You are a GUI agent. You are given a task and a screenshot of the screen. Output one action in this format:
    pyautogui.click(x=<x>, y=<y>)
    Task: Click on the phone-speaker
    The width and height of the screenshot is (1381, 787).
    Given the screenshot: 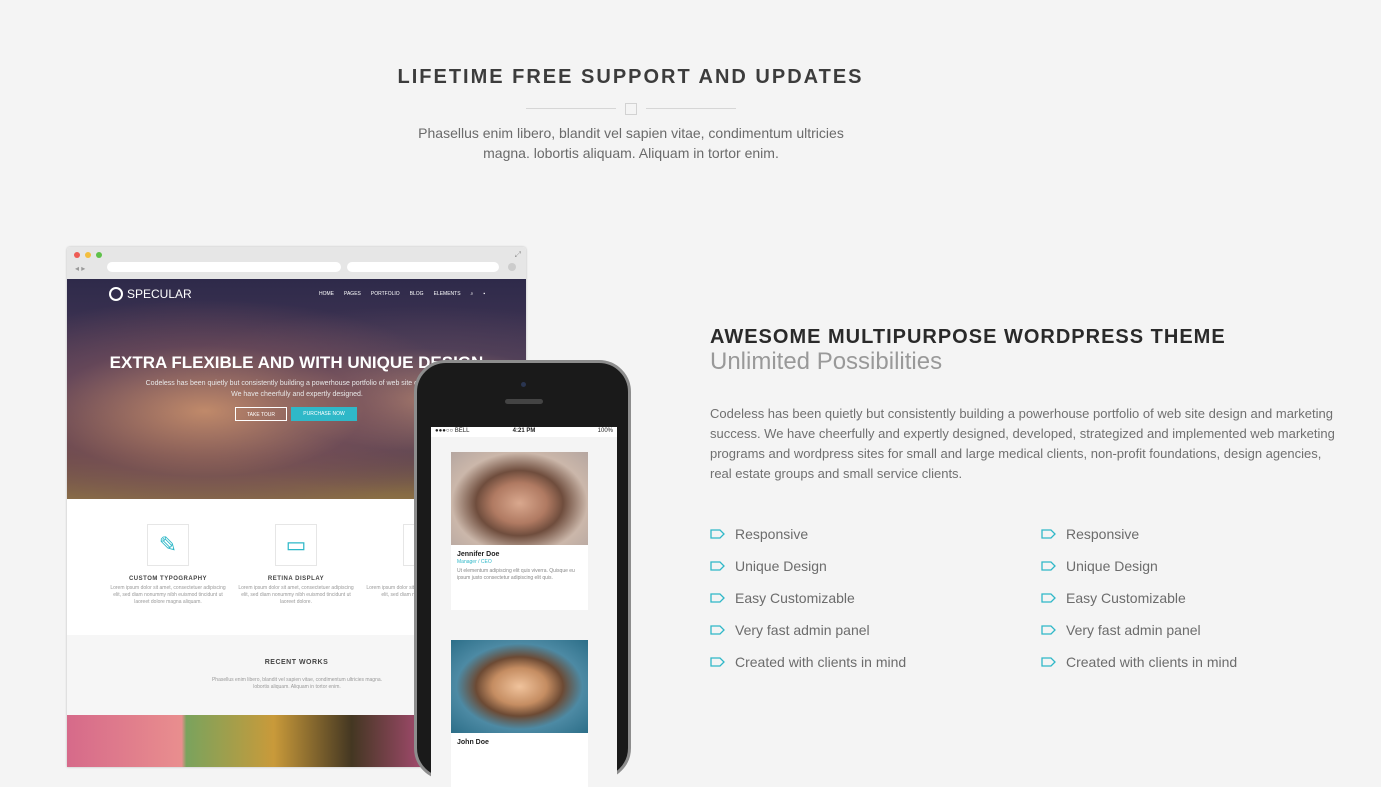 What is the action you would take?
    pyautogui.click(x=524, y=401)
    